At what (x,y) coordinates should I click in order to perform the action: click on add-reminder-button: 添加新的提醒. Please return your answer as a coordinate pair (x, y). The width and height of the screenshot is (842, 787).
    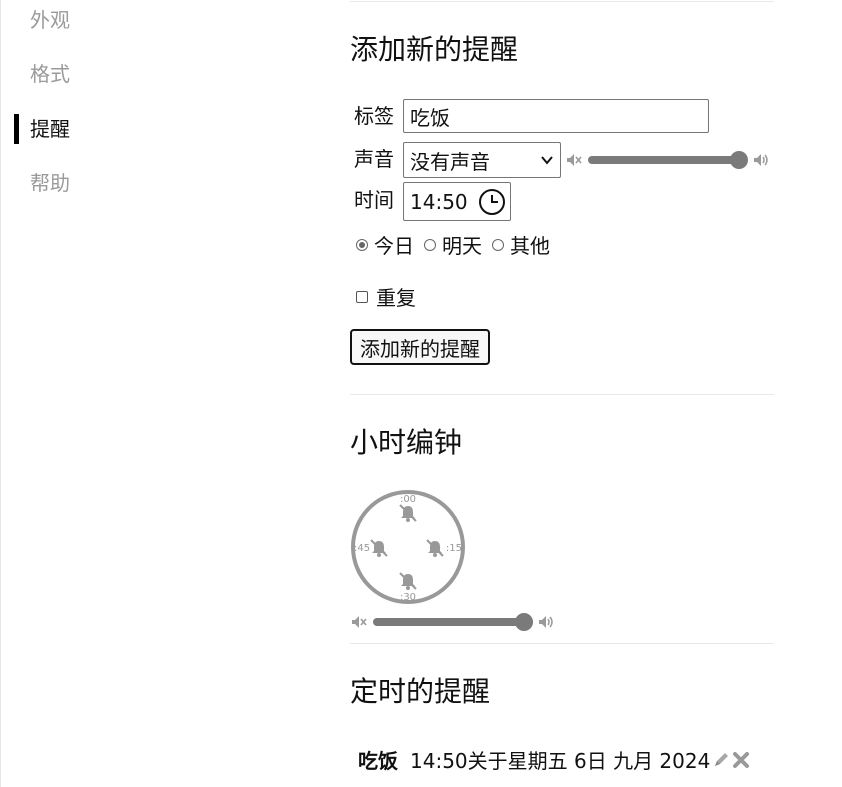
    Looking at the image, I should click on (420, 347).